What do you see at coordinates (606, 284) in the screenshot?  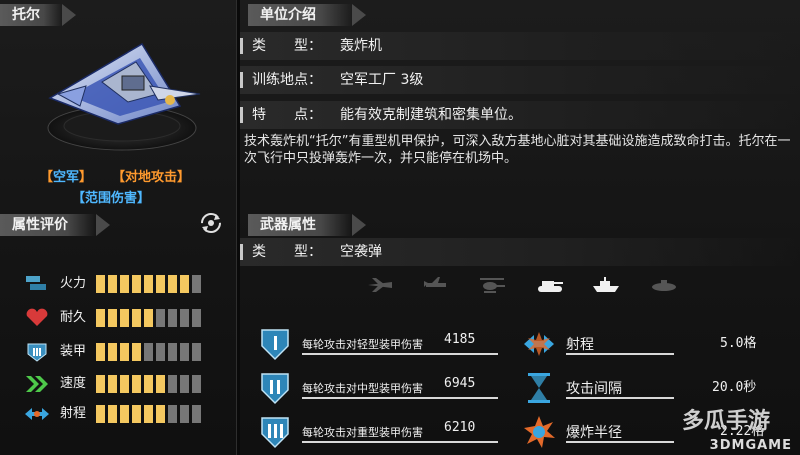 I see `ship-icon` at bounding box center [606, 284].